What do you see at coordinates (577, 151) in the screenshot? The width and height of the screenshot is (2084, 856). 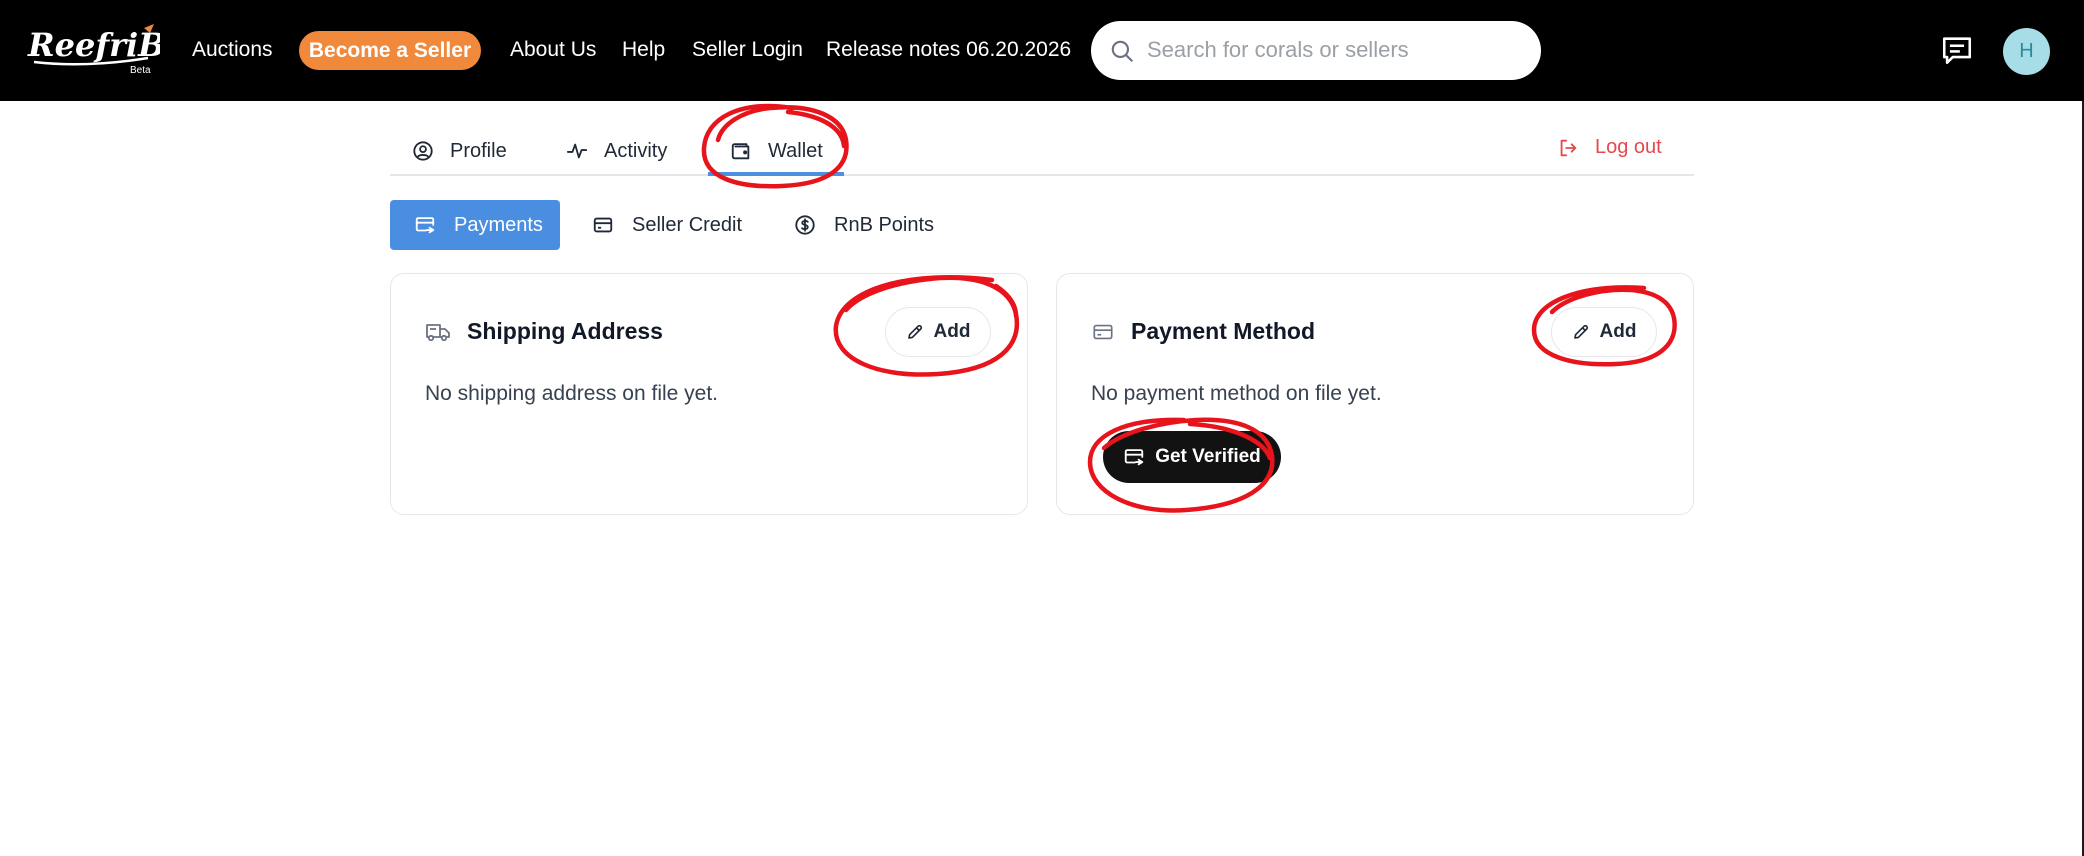 I see `activity-pulse-icon` at bounding box center [577, 151].